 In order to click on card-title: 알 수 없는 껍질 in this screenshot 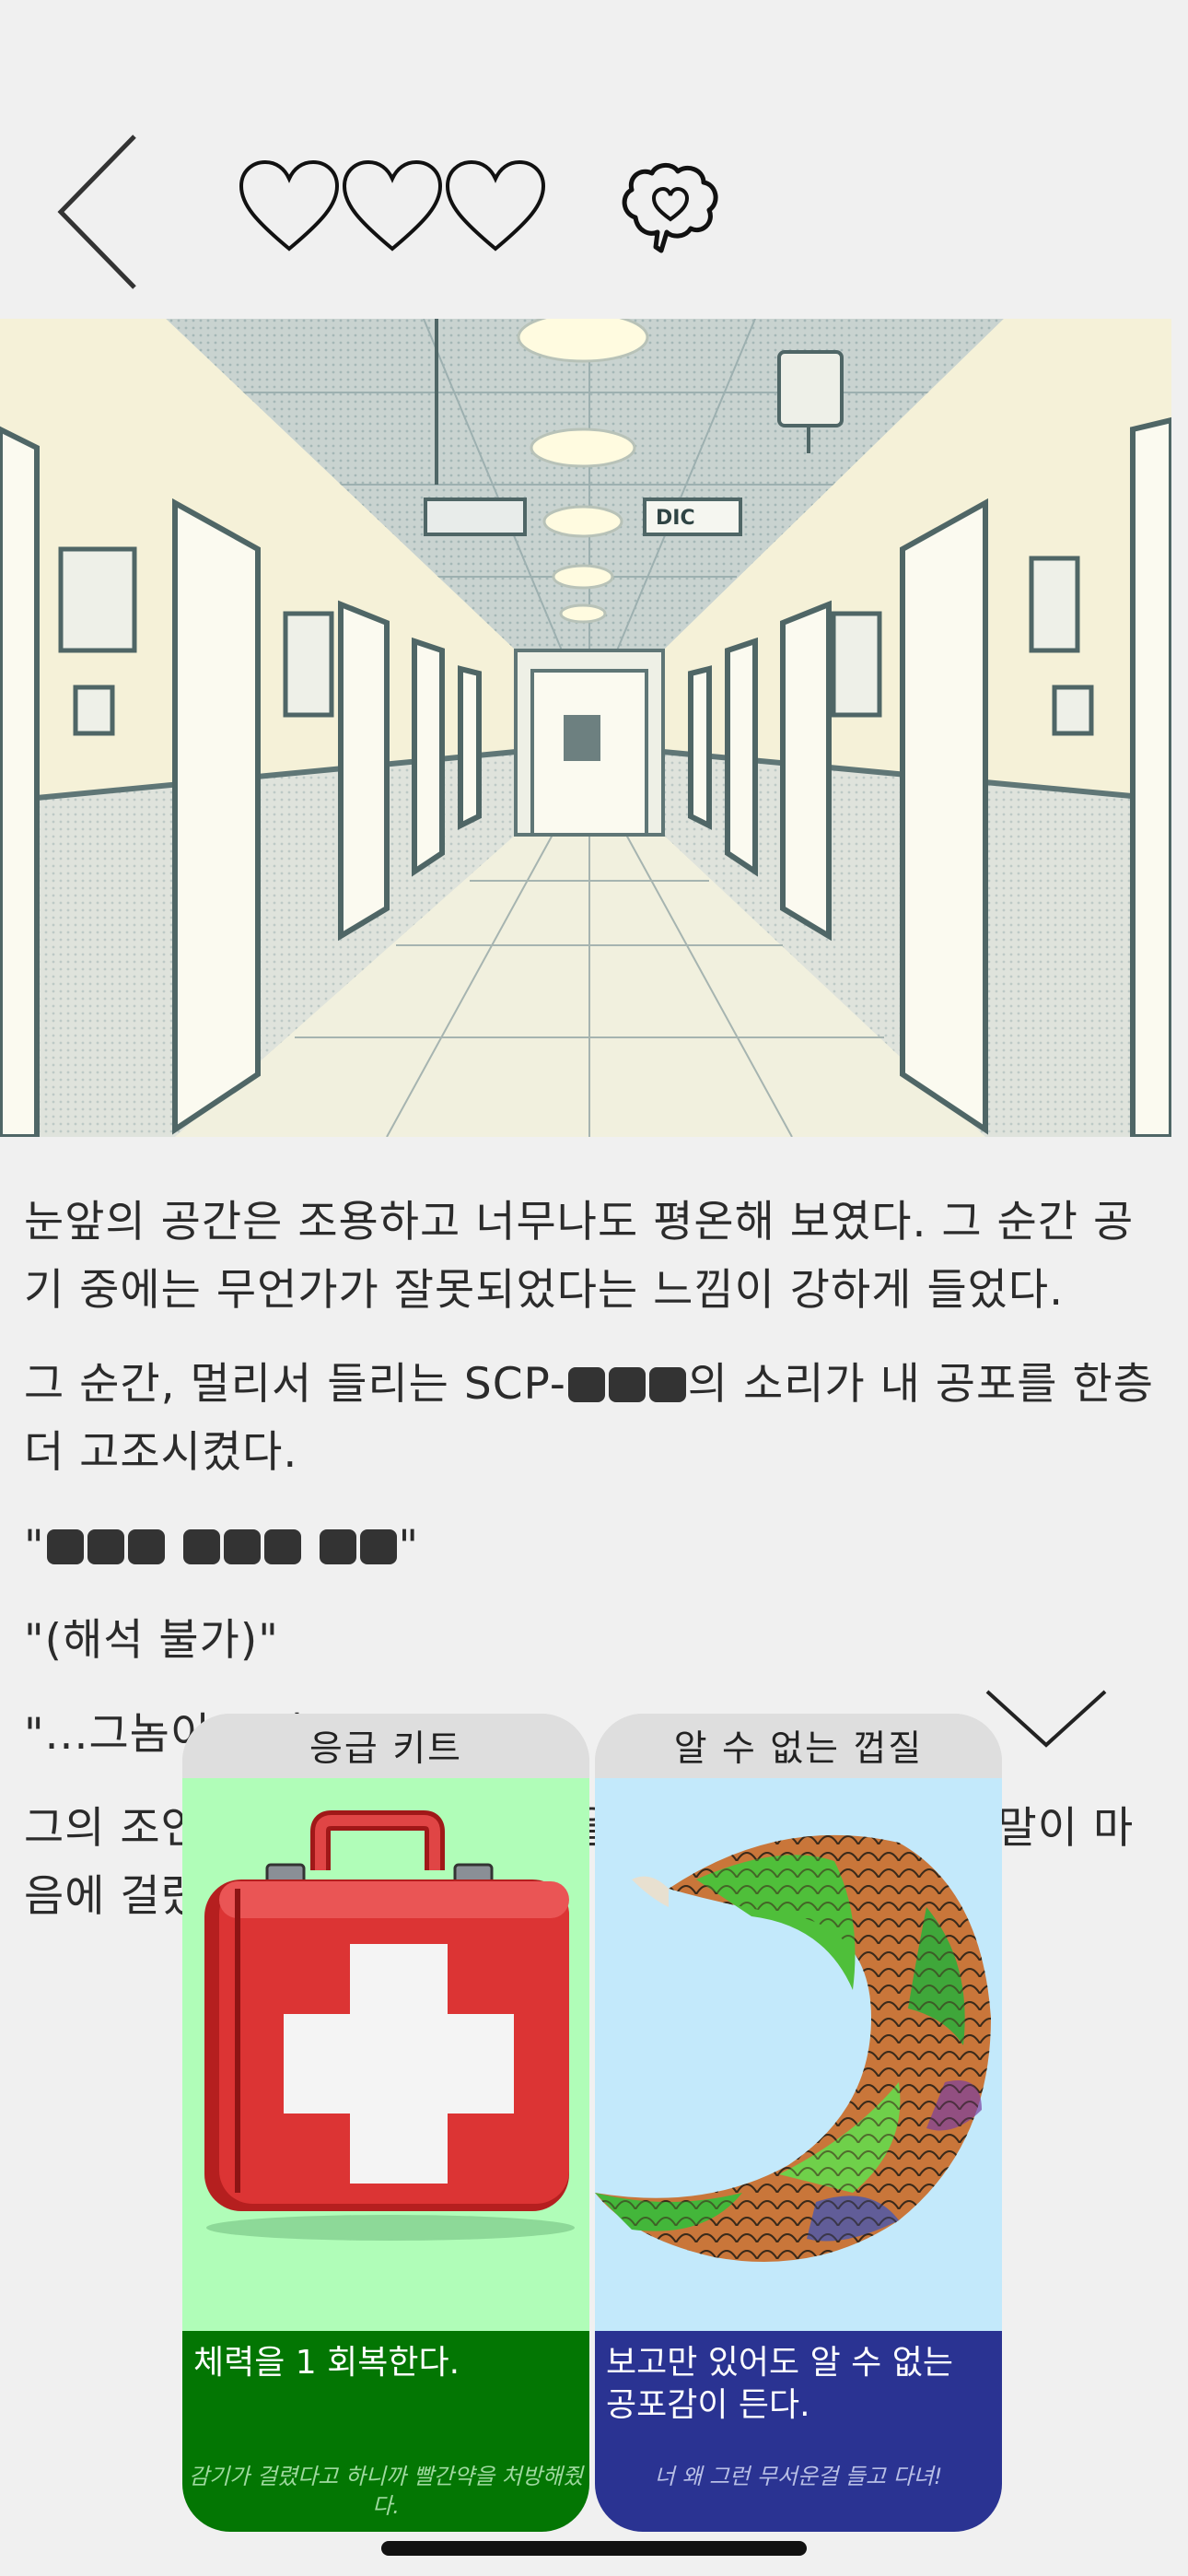, I will do `click(798, 1746)`.